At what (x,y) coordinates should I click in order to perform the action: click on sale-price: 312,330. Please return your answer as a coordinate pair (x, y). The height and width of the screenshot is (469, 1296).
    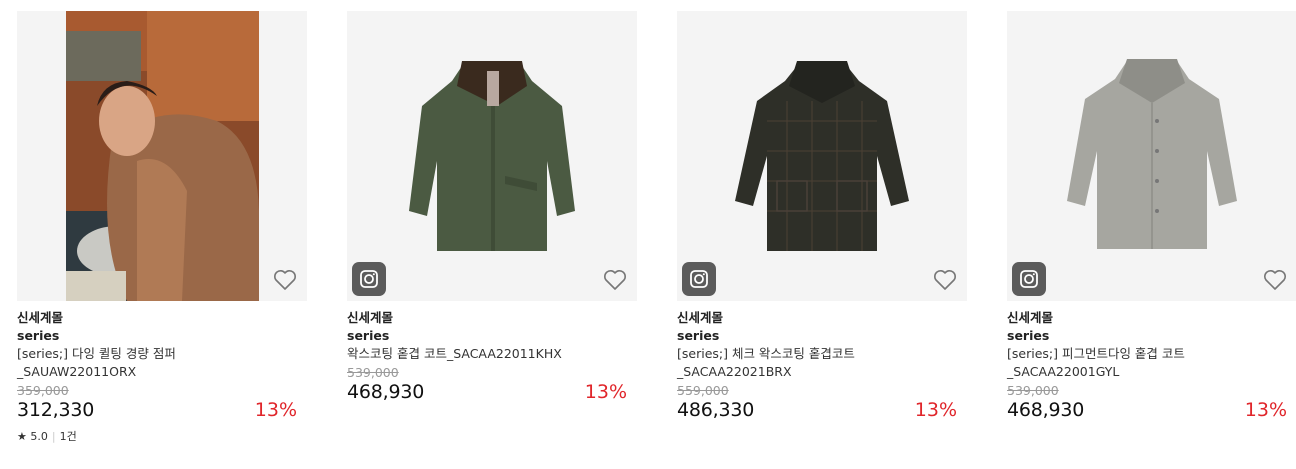
    Looking at the image, I should click on (56, 410).